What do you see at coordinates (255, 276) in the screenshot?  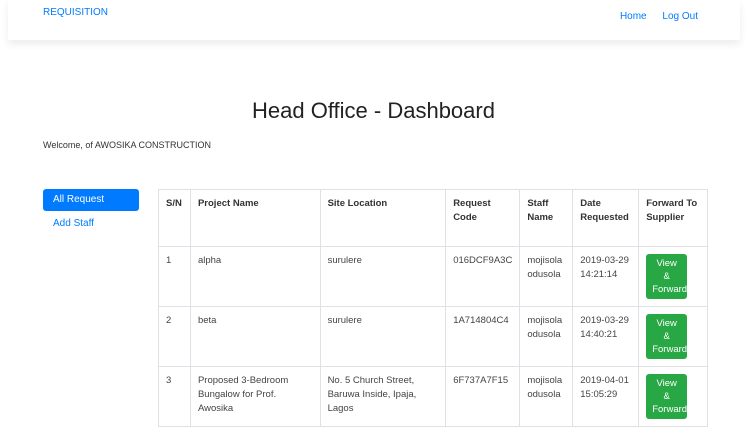 I see `cell-project-name: alpha` at bounding box center [255, 276].